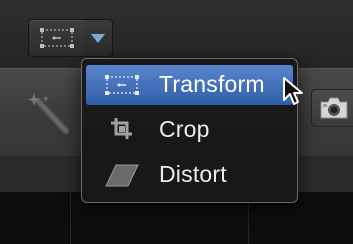 This screenshot has height=244, width=353. I want to click on crop-icon, so click(121, 128).